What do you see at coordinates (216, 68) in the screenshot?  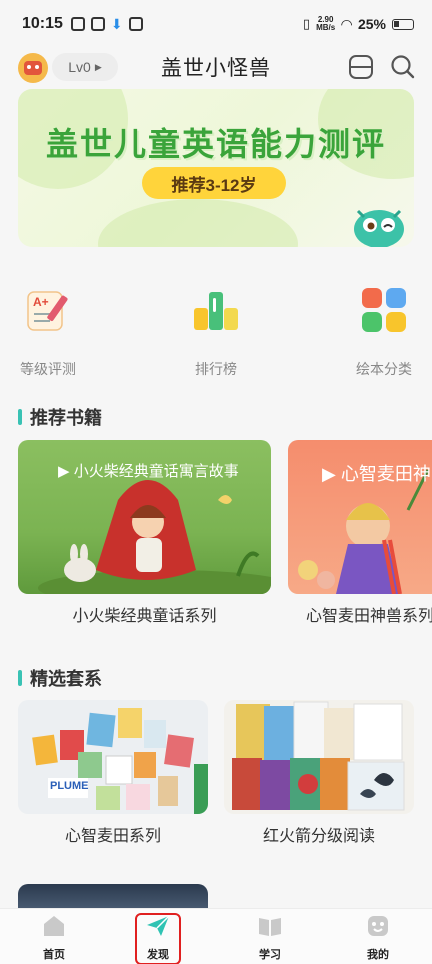 I see `app-header: 盖世小怪兽 Lv0 ▶` at bounding box center [216, 68].